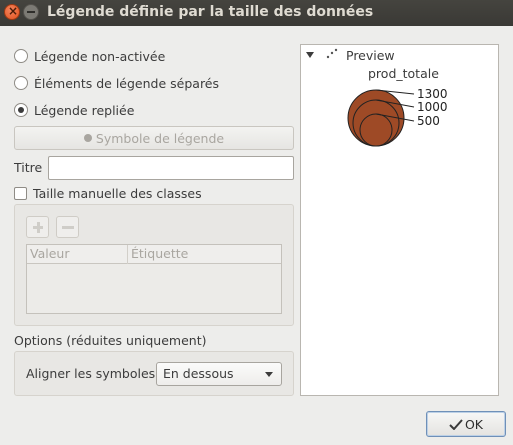 The image size is (513, 445). I want to click on legend-class-label-1000: 1000, so click(432, 107).